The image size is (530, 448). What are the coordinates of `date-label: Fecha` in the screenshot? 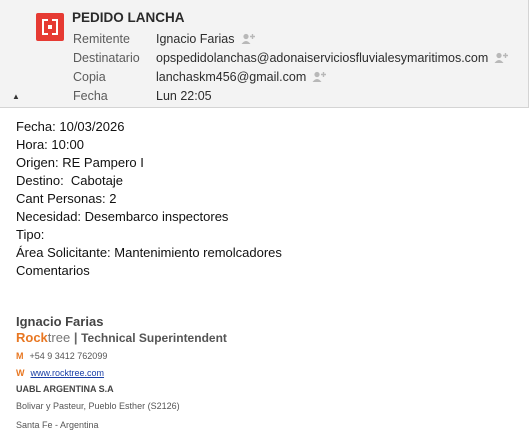 It's located at (90, 96).